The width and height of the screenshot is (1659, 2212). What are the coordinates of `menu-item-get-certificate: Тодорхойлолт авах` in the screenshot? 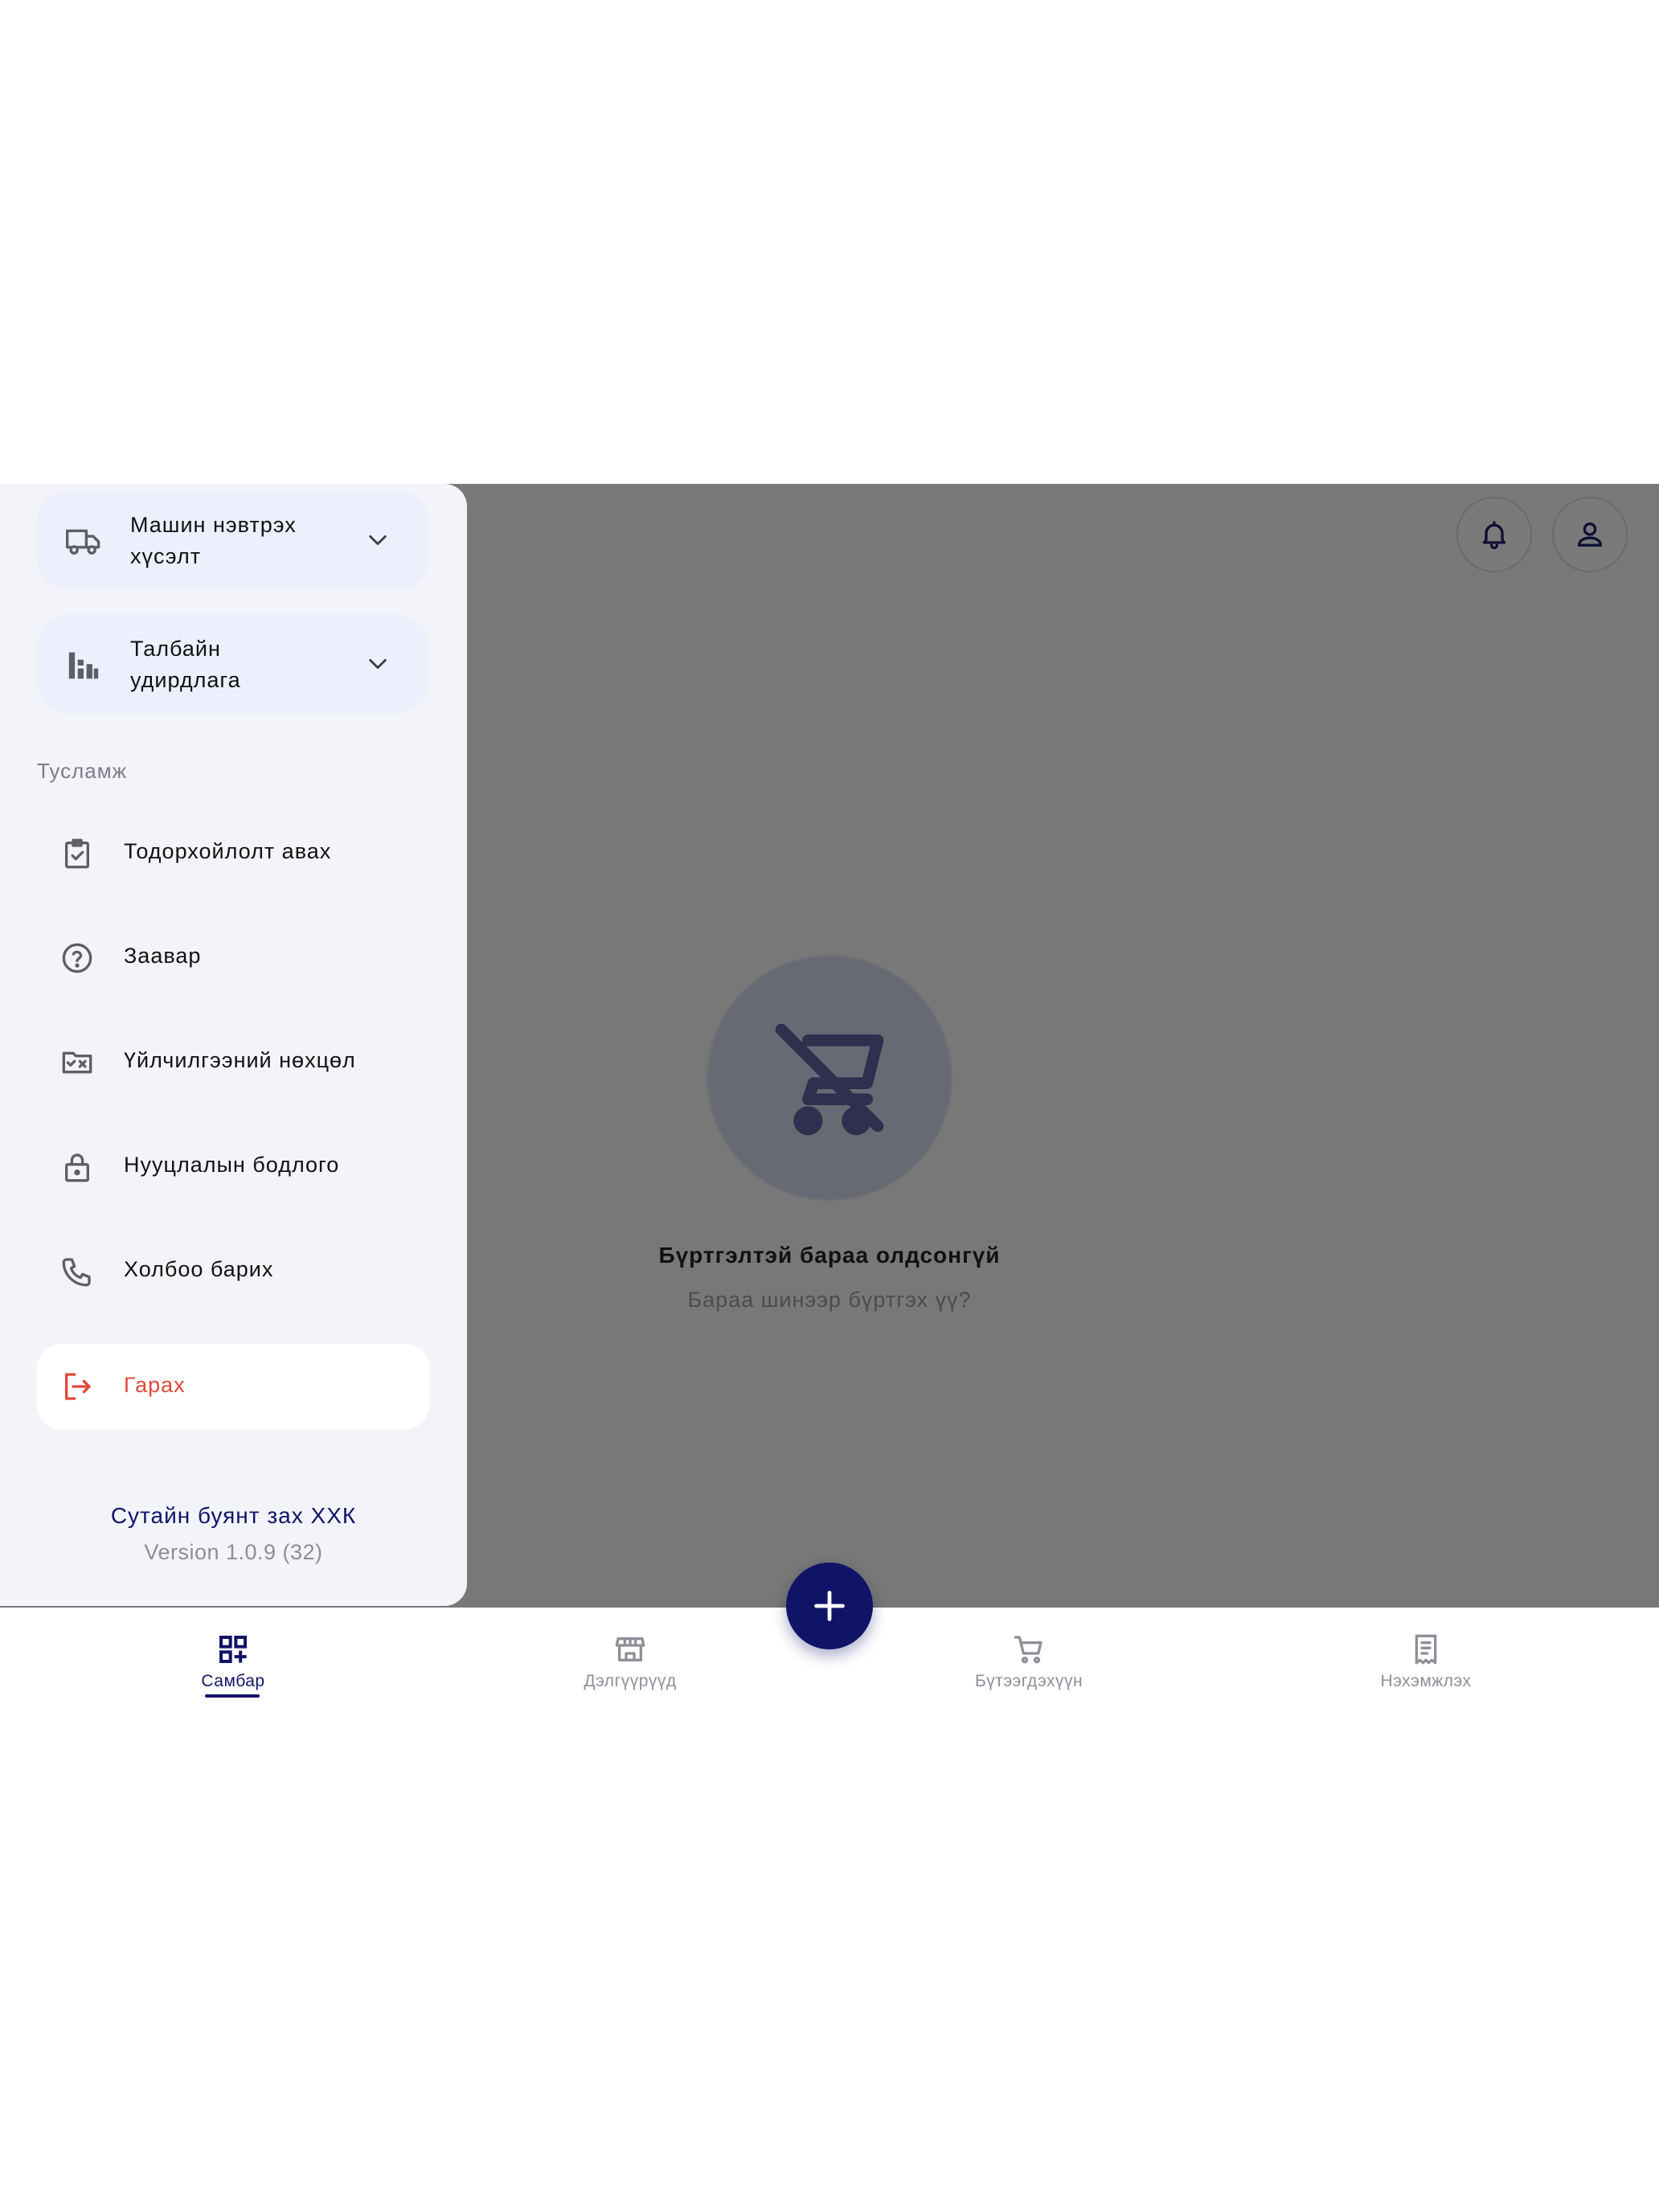 It's located at (233, 852).